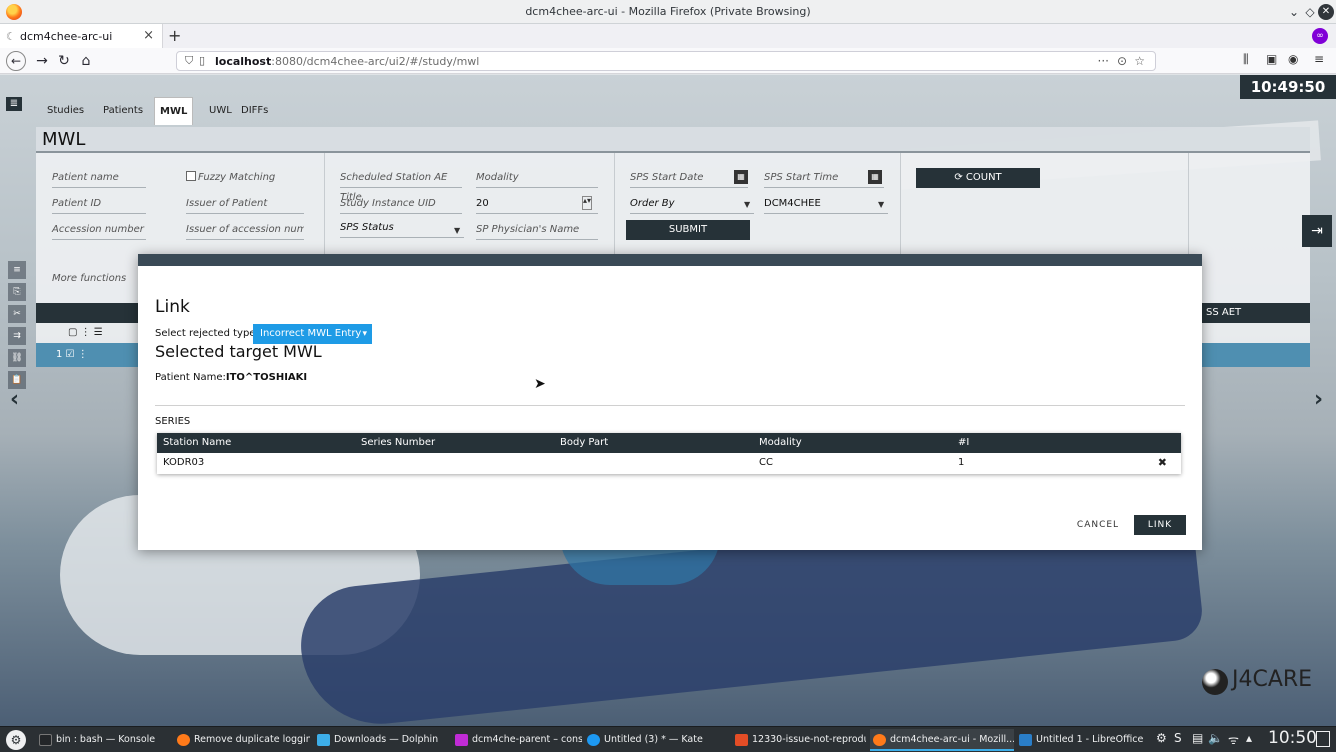 The image size is (1336, 752). What do you see at coordinates (191, 176) in the screenshot?
I see `checkbox-icon` at bounding box center [191, 176].